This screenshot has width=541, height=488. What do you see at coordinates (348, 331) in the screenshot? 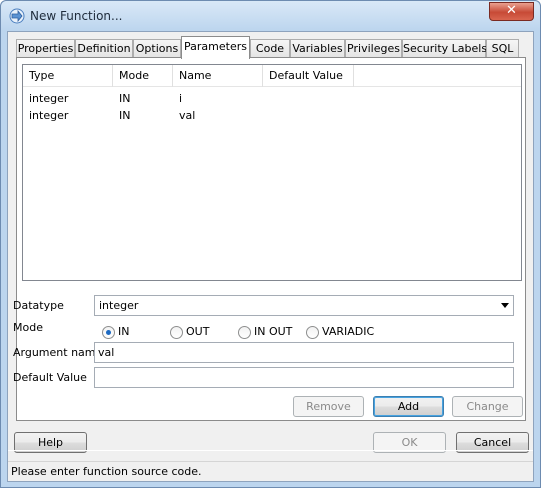
I see `radio-label: VARIADIC` at bounding box center [348, 331].